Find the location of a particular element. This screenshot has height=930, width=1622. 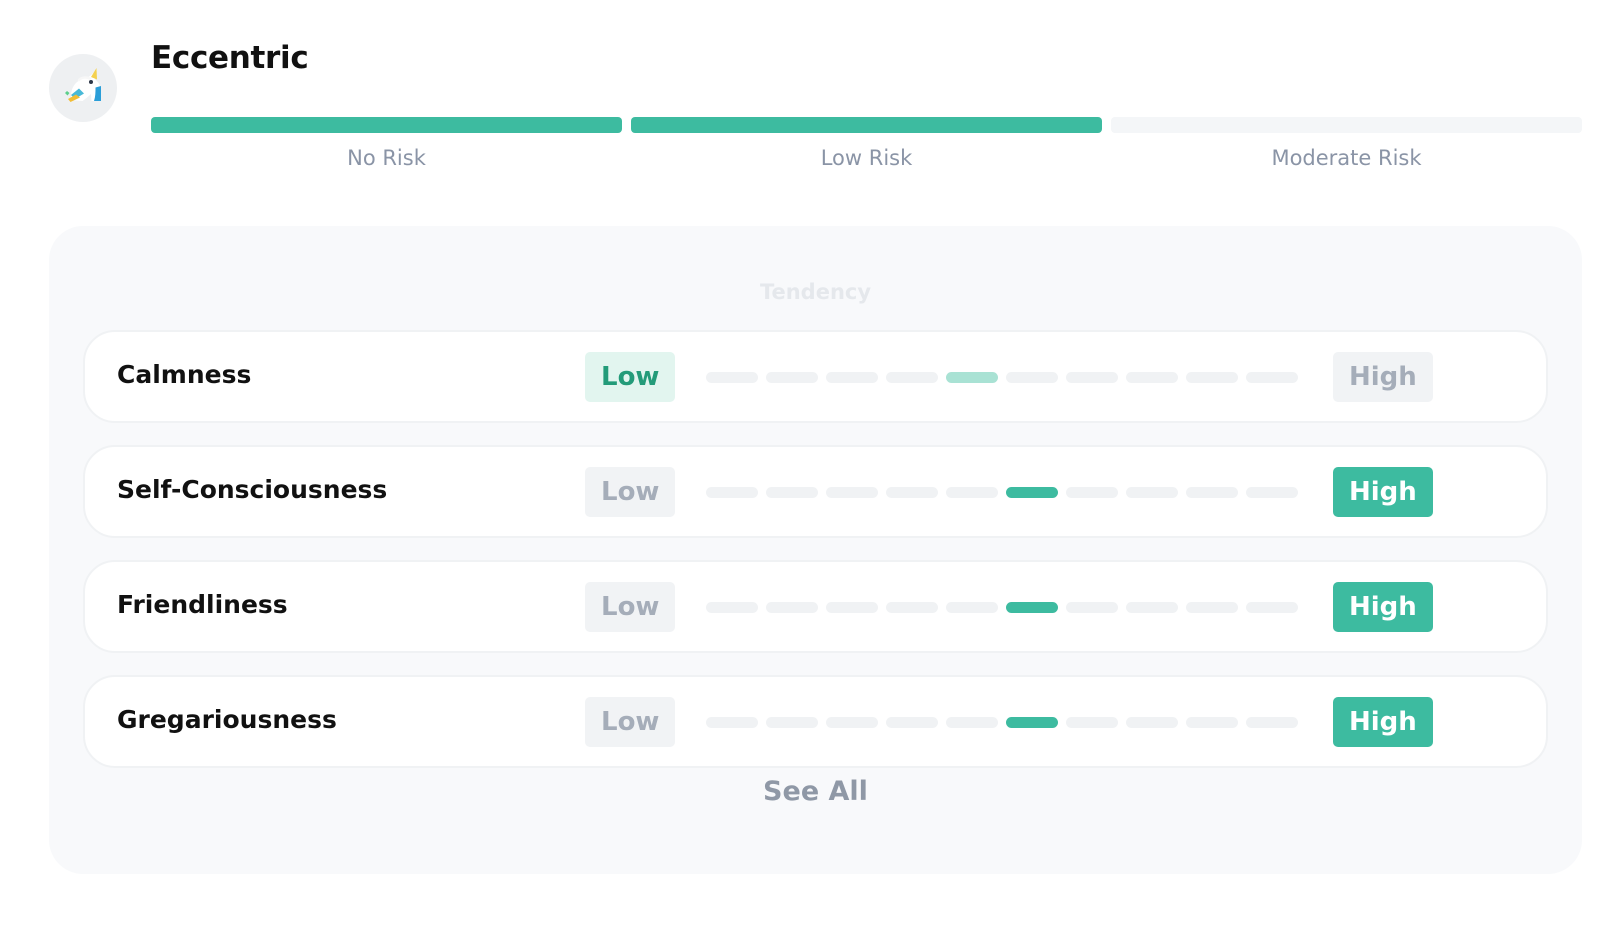

risk-segment-no-risk: No Risk is located at coordinates (386, 143).